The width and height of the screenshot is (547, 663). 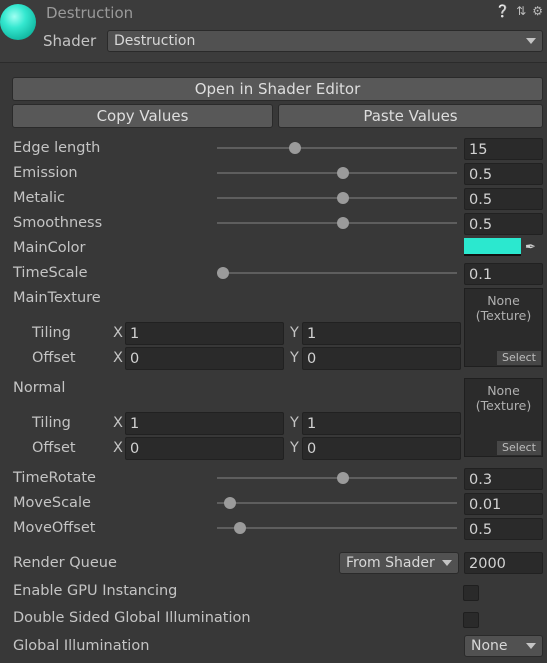 I want to click on main-offset-label: Offset, so click(x=54, y=358).